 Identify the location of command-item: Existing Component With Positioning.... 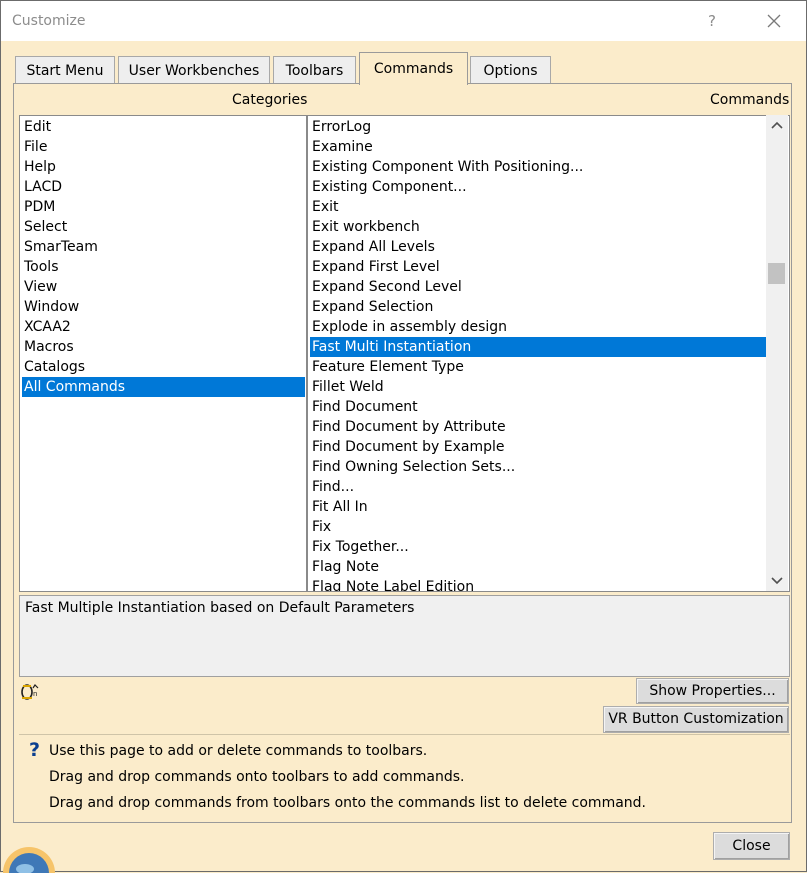
(446, 167).